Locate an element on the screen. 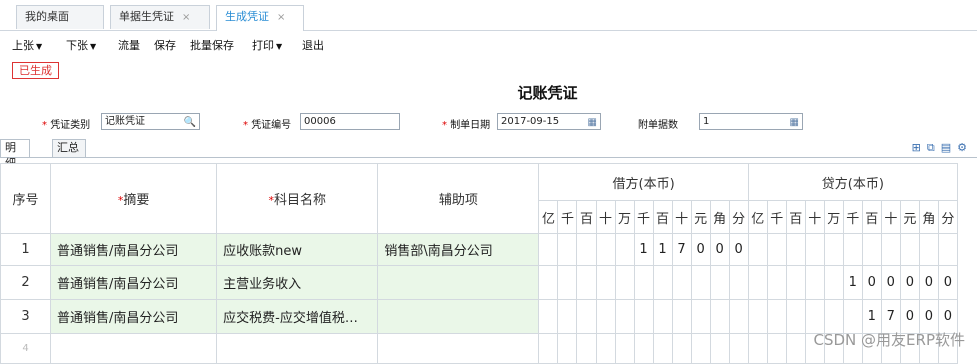 Image resolution: width=977 pixels, height=364 pixels. summary-cell is located at coordinates (134, 348).